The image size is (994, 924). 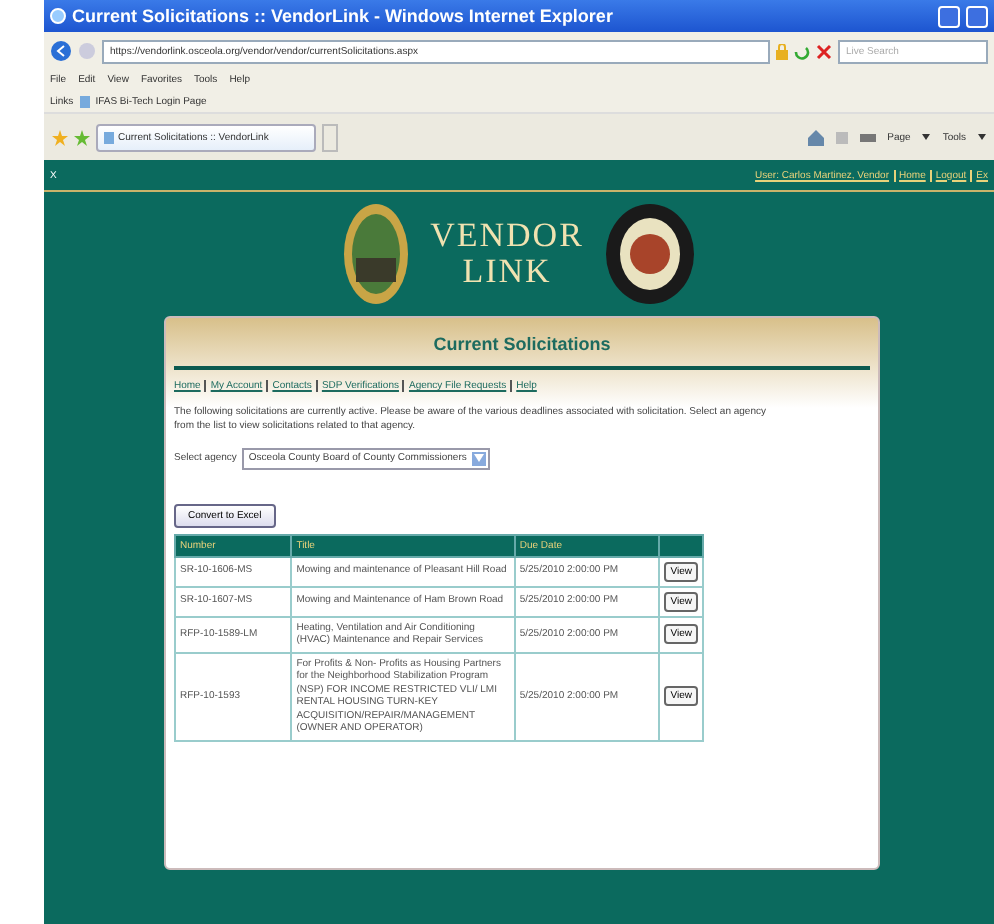 I want to click on county-seal-icon, so click(x=376, y=254).